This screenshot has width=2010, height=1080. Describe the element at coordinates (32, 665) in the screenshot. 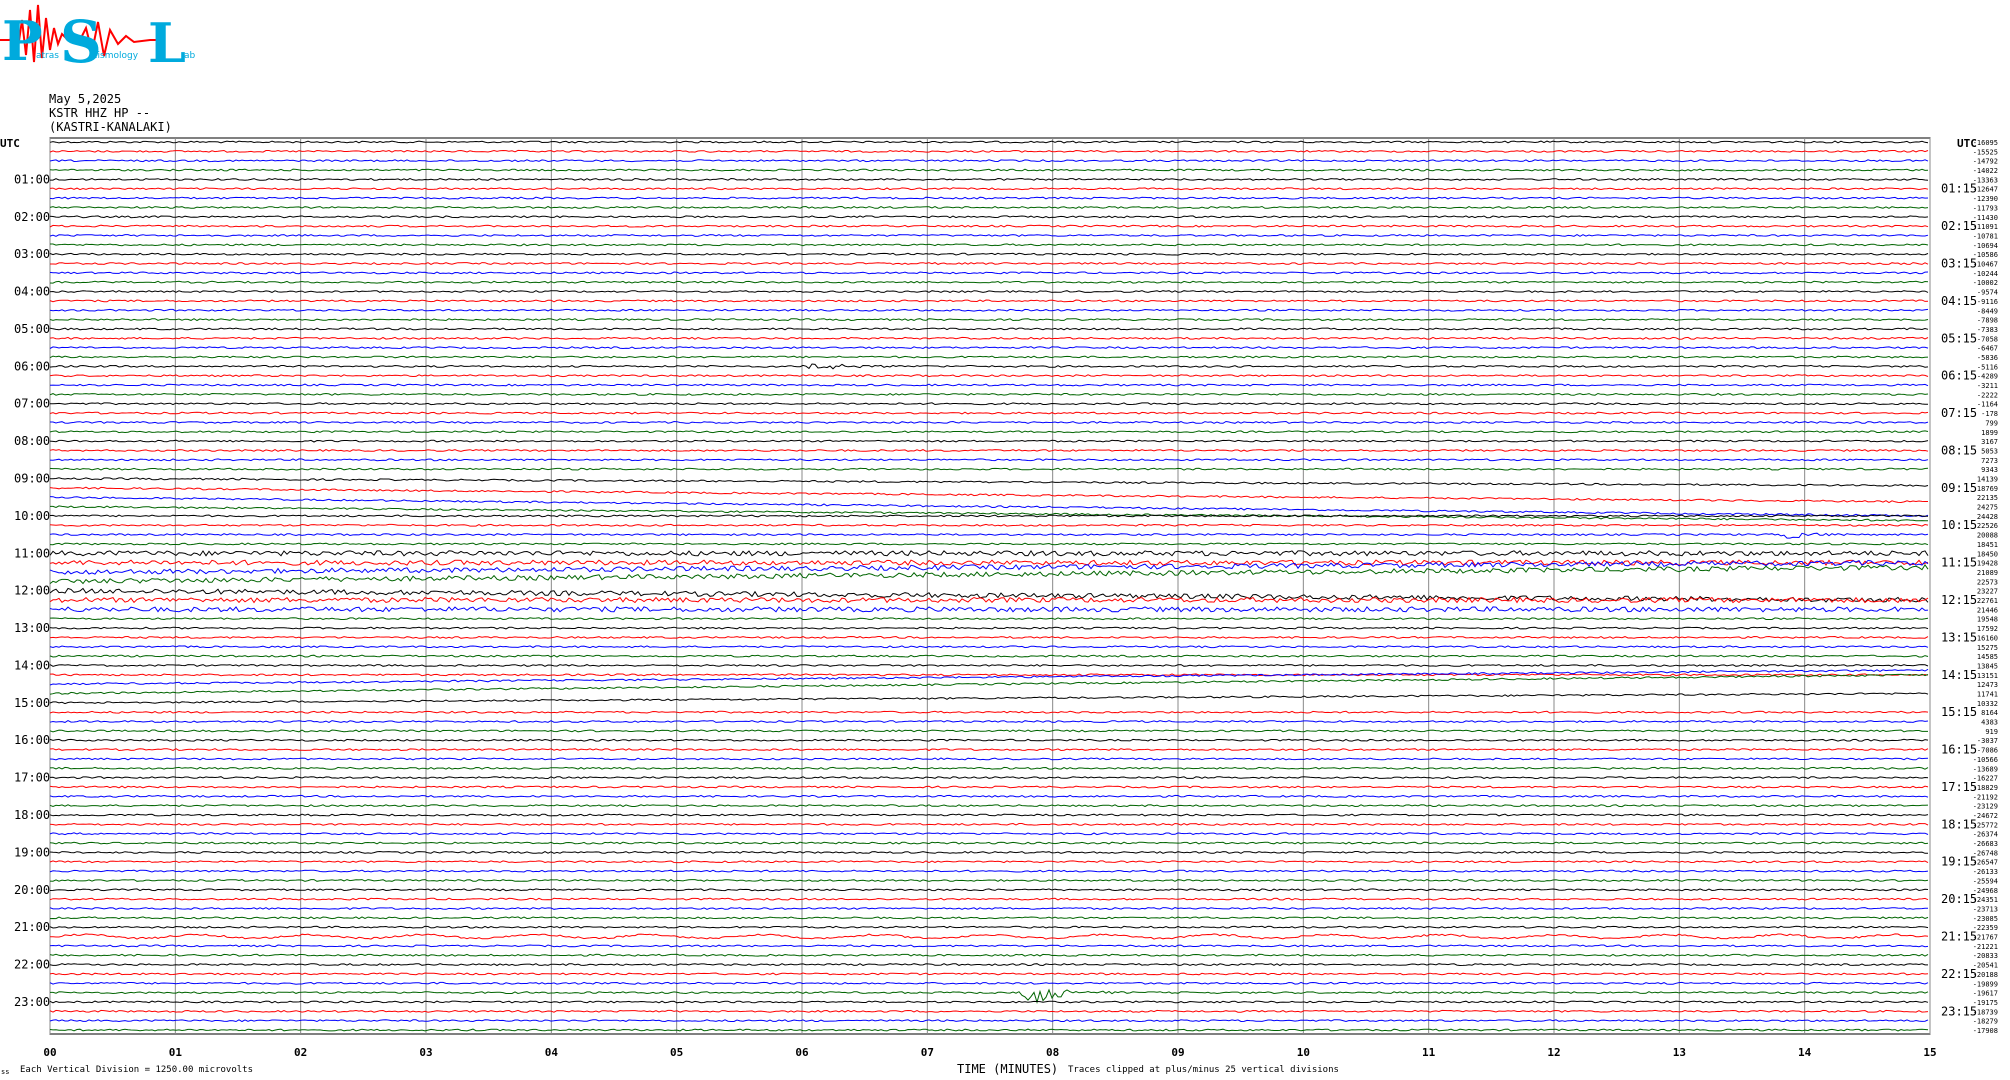

I see `left-hour-label: 14:00` at that location.